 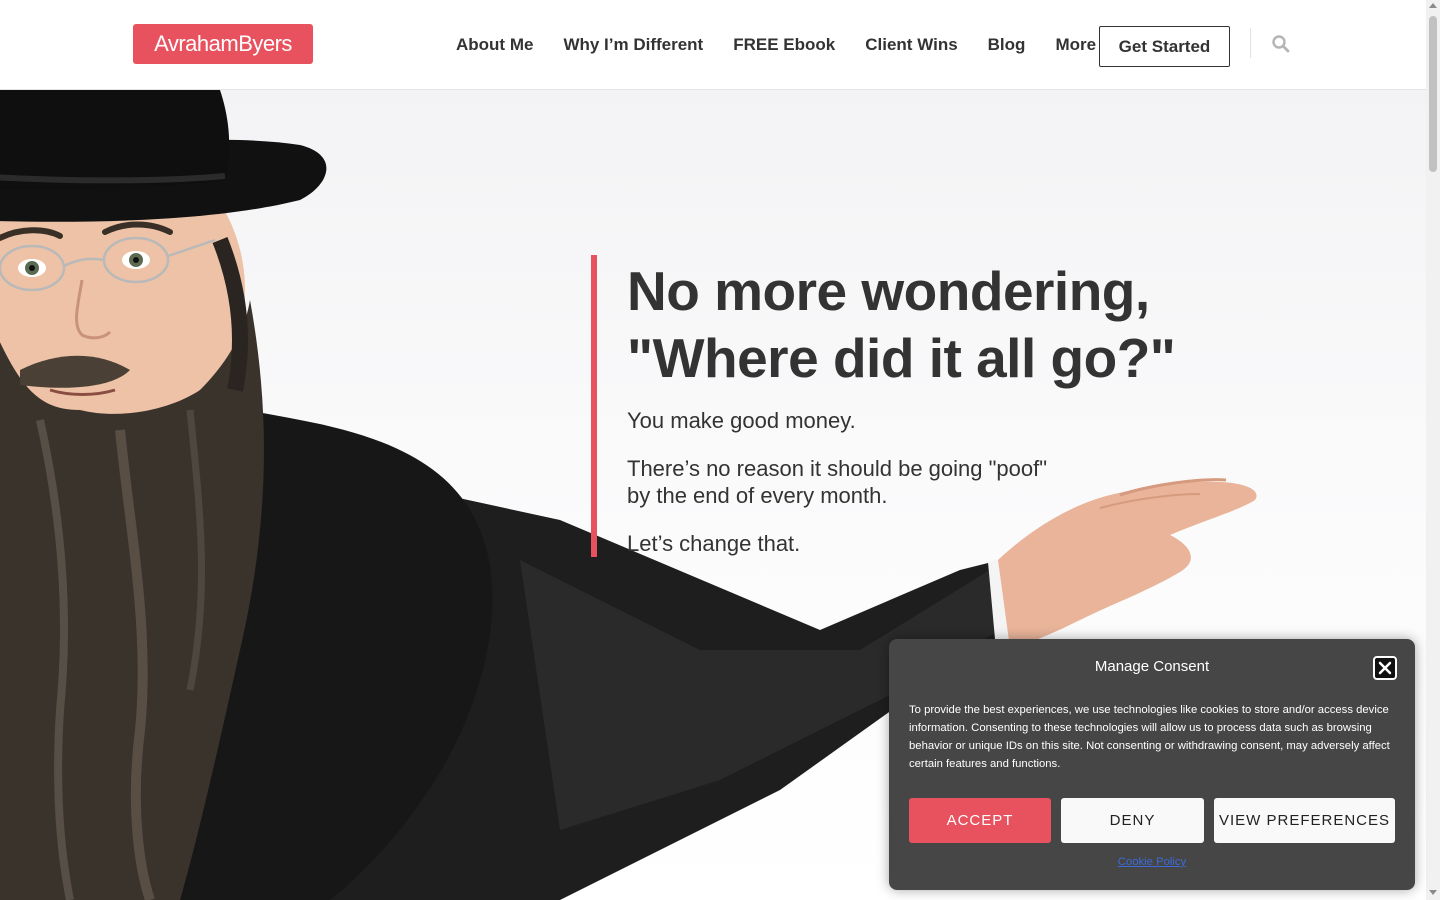 I want to click on view-preferences-button: VIEW PREFERENCES, so click(x=1304, y=820).